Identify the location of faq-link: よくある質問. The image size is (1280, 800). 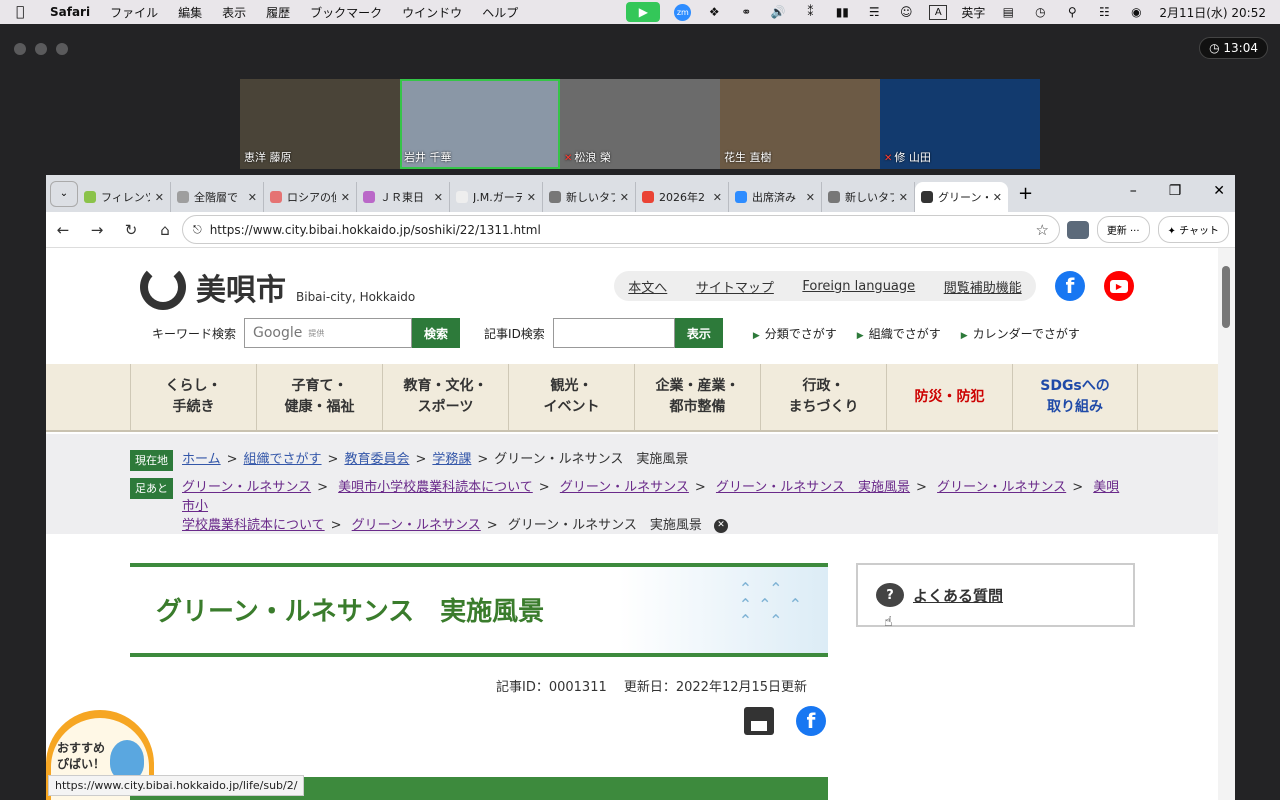
(958, 595).